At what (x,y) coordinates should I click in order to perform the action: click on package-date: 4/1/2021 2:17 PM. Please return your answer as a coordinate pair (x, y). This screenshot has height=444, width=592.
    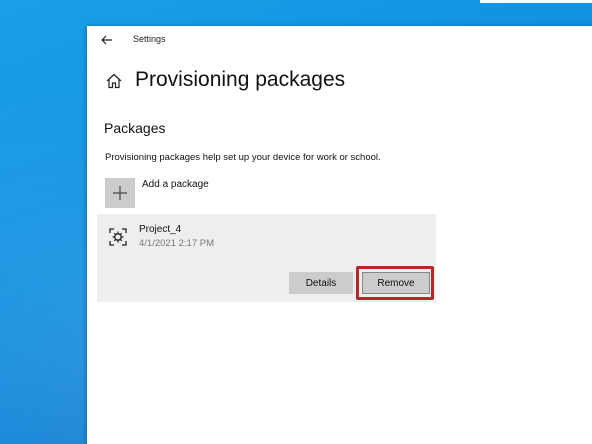
    Looking at the image, I should click on (176, 243).